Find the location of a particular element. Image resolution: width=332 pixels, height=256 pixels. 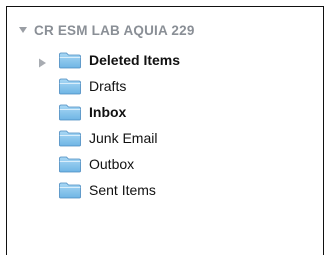

account-name: CR ESM LAB AQUIA 229 is located at coordinates (114, 30).